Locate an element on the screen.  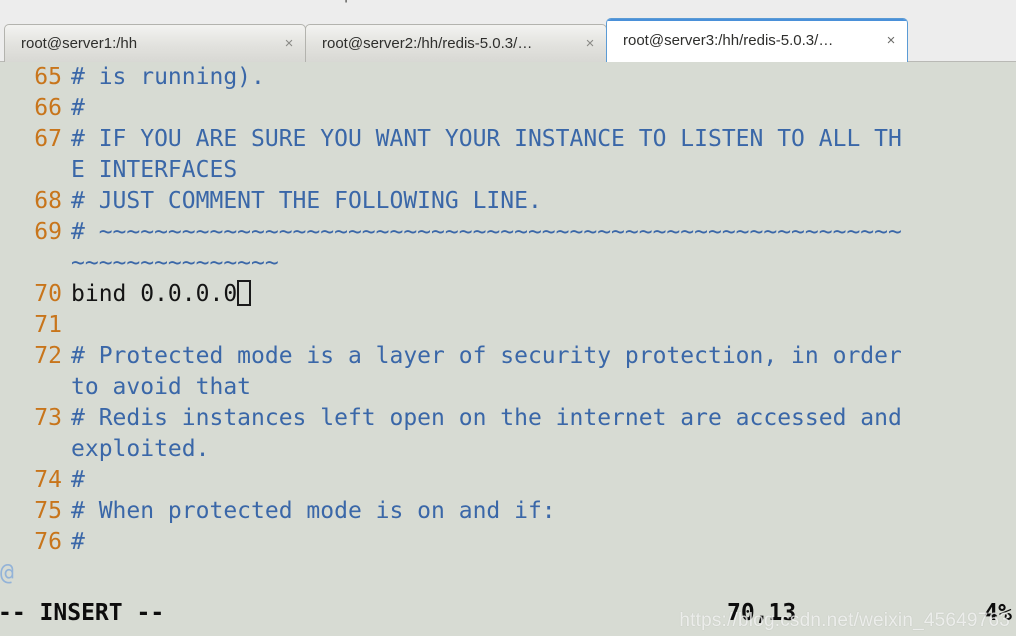
vim-status-line: -- INSERT -- 70,13 4% is located at coordinates (508, 617).